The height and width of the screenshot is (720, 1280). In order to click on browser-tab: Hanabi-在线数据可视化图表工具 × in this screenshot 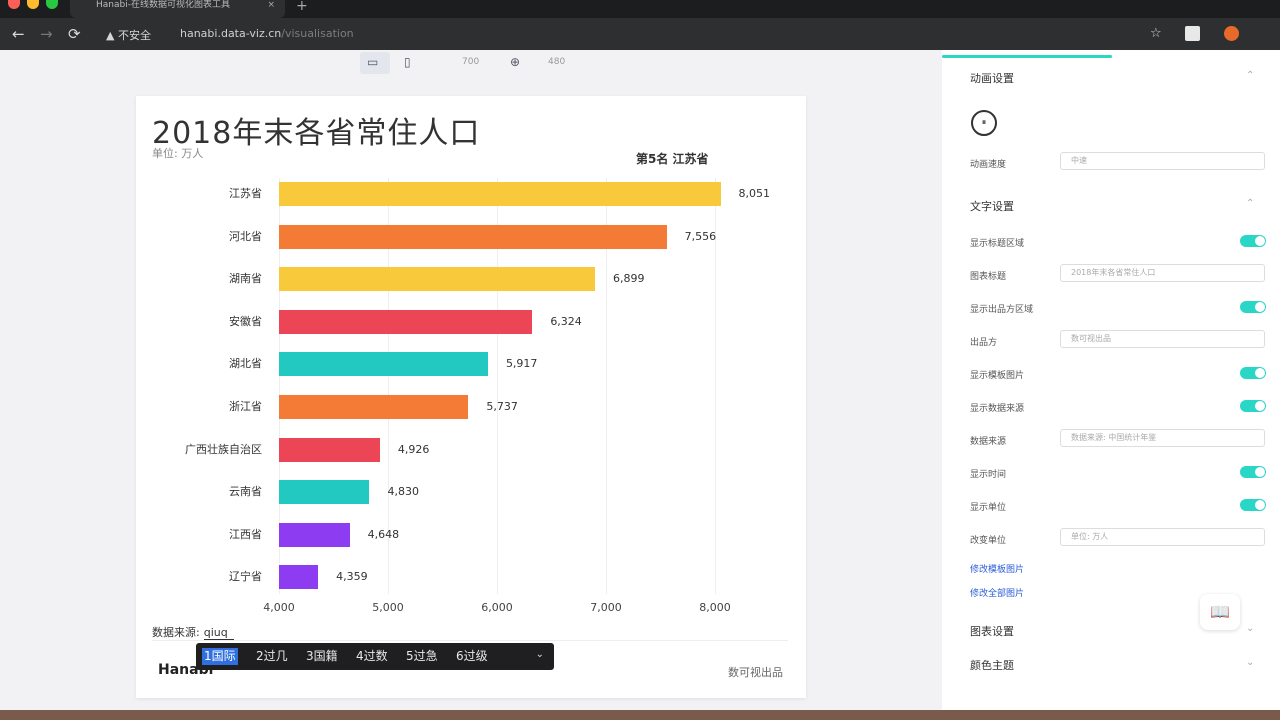, I will do `click(177, 9)`.